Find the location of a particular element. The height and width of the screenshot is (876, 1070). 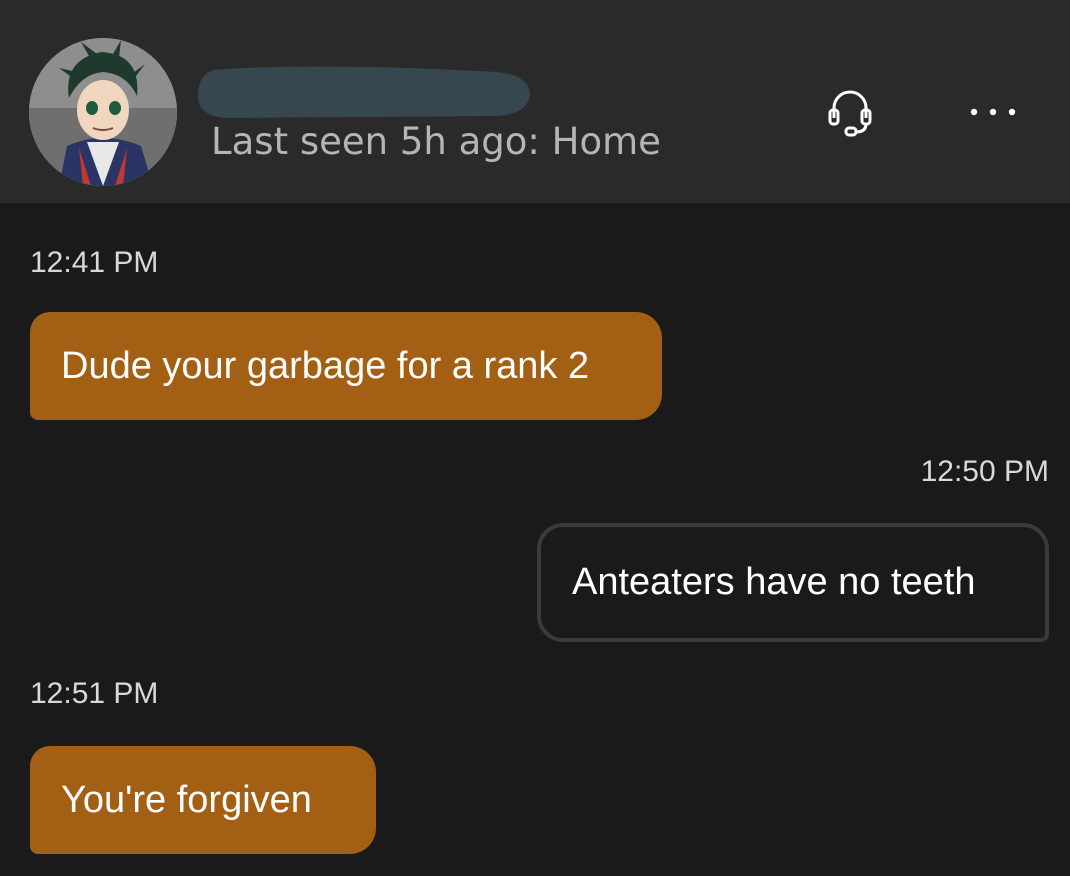

message-timestamp: 12:51 PM is located at coordinates (94, 693).